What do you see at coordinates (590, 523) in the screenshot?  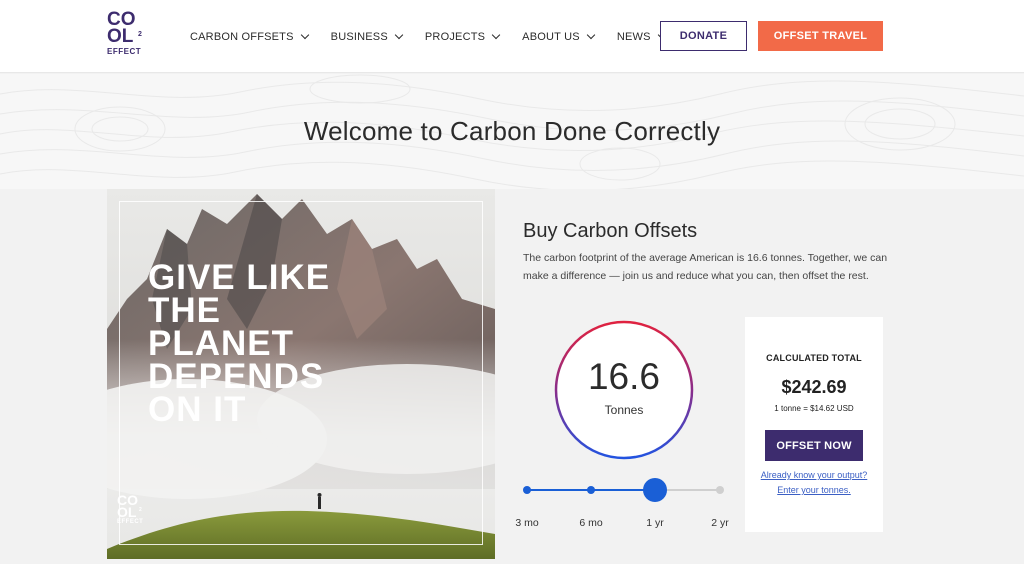 I see `slider-option-label: 6 mo` at bounding box center [590, 523].